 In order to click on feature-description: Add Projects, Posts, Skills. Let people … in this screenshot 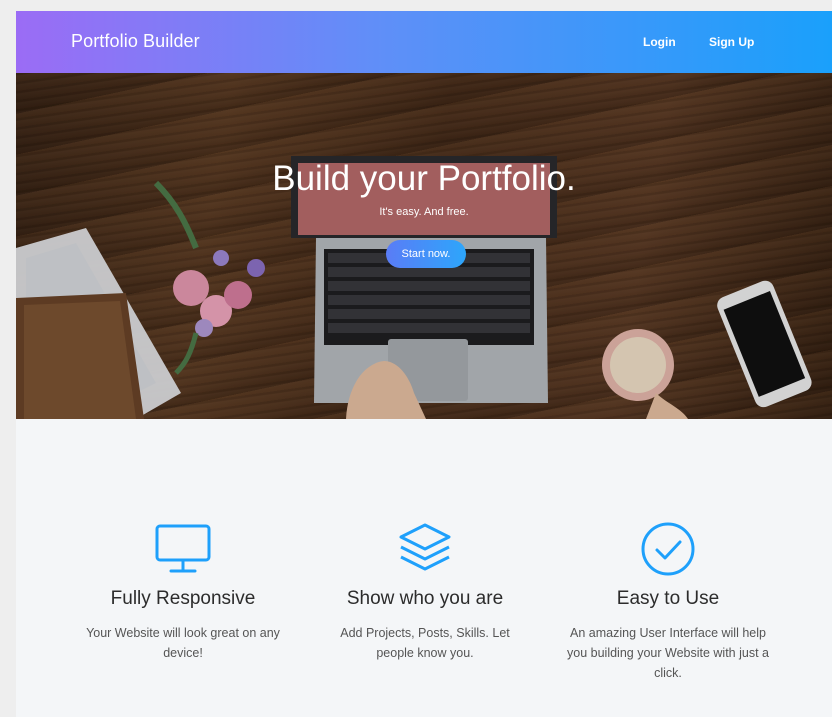, I will do `click(425, 643)`.